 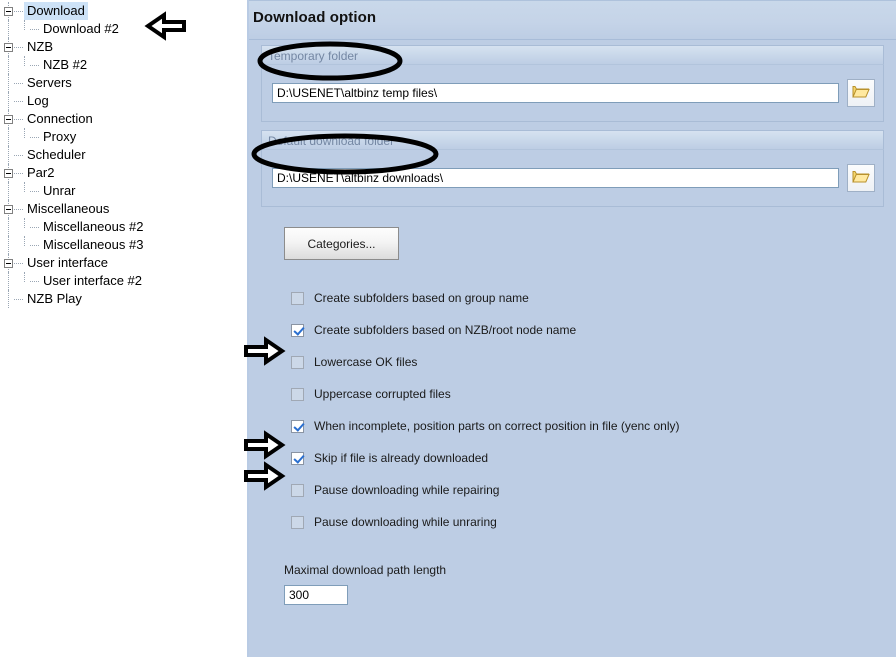 What do you see at coordinates (123, 209) in the screenshot?
I see `sidebar-item-miscellaneous: Miscellaneous` at bounding box center [123, 209].